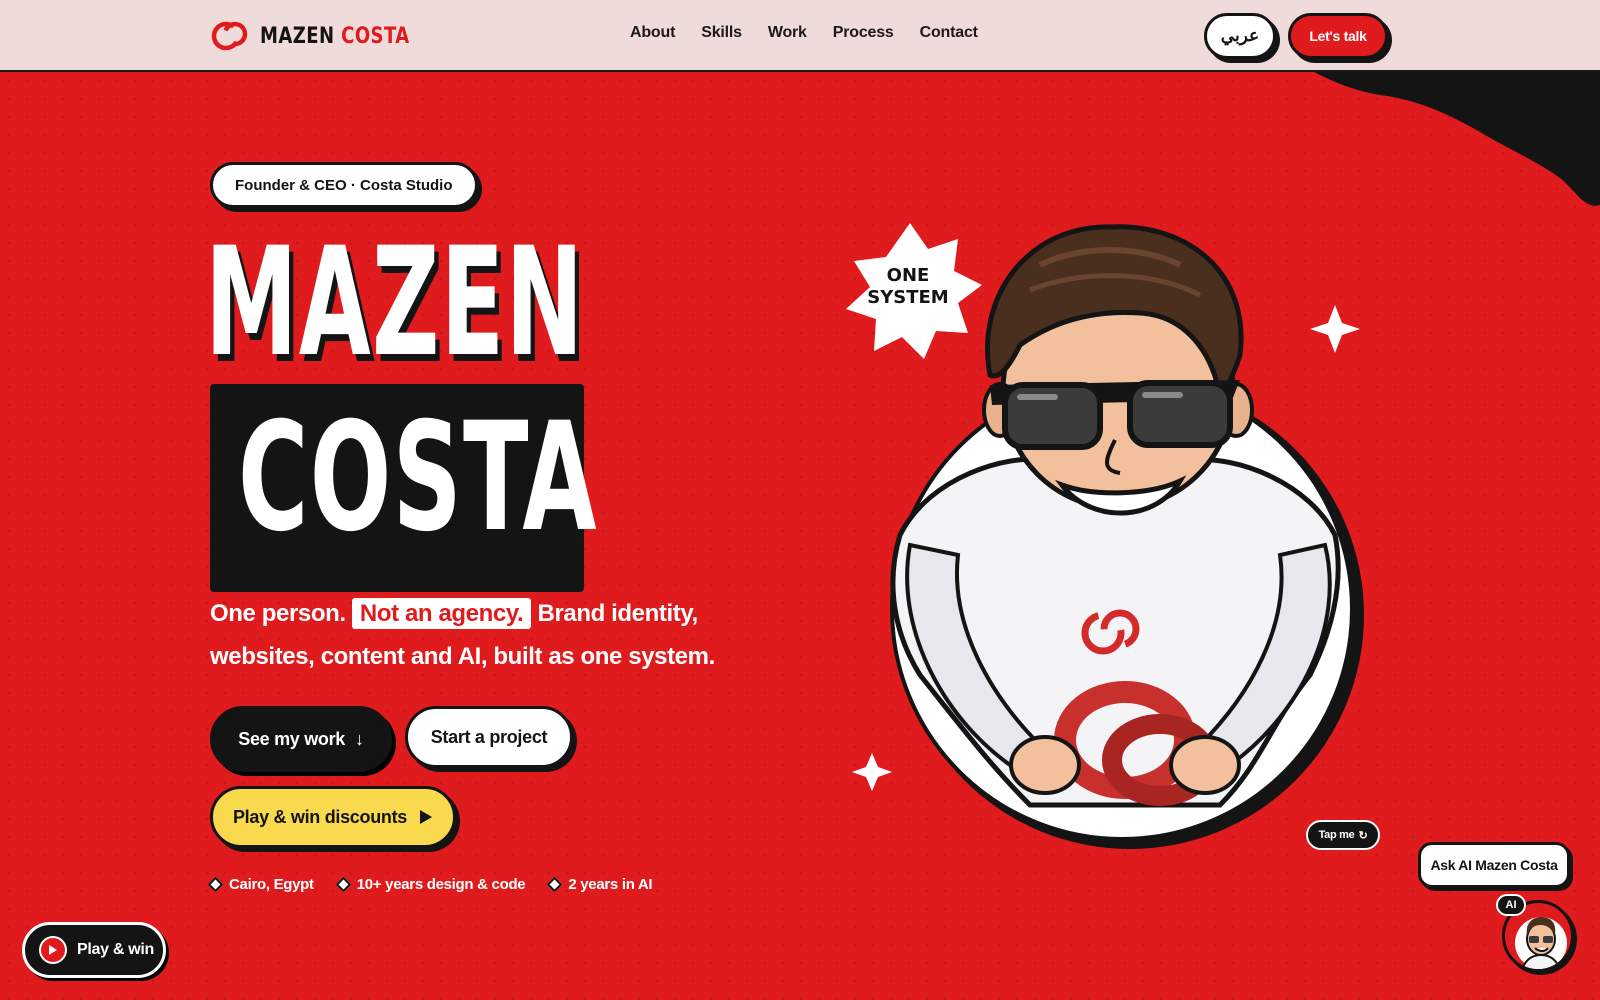 The width and height of the screenshot is (1600, 1000). I want to click on role-badge: Founder & CEO · Costa Studio, so click(344, 185).